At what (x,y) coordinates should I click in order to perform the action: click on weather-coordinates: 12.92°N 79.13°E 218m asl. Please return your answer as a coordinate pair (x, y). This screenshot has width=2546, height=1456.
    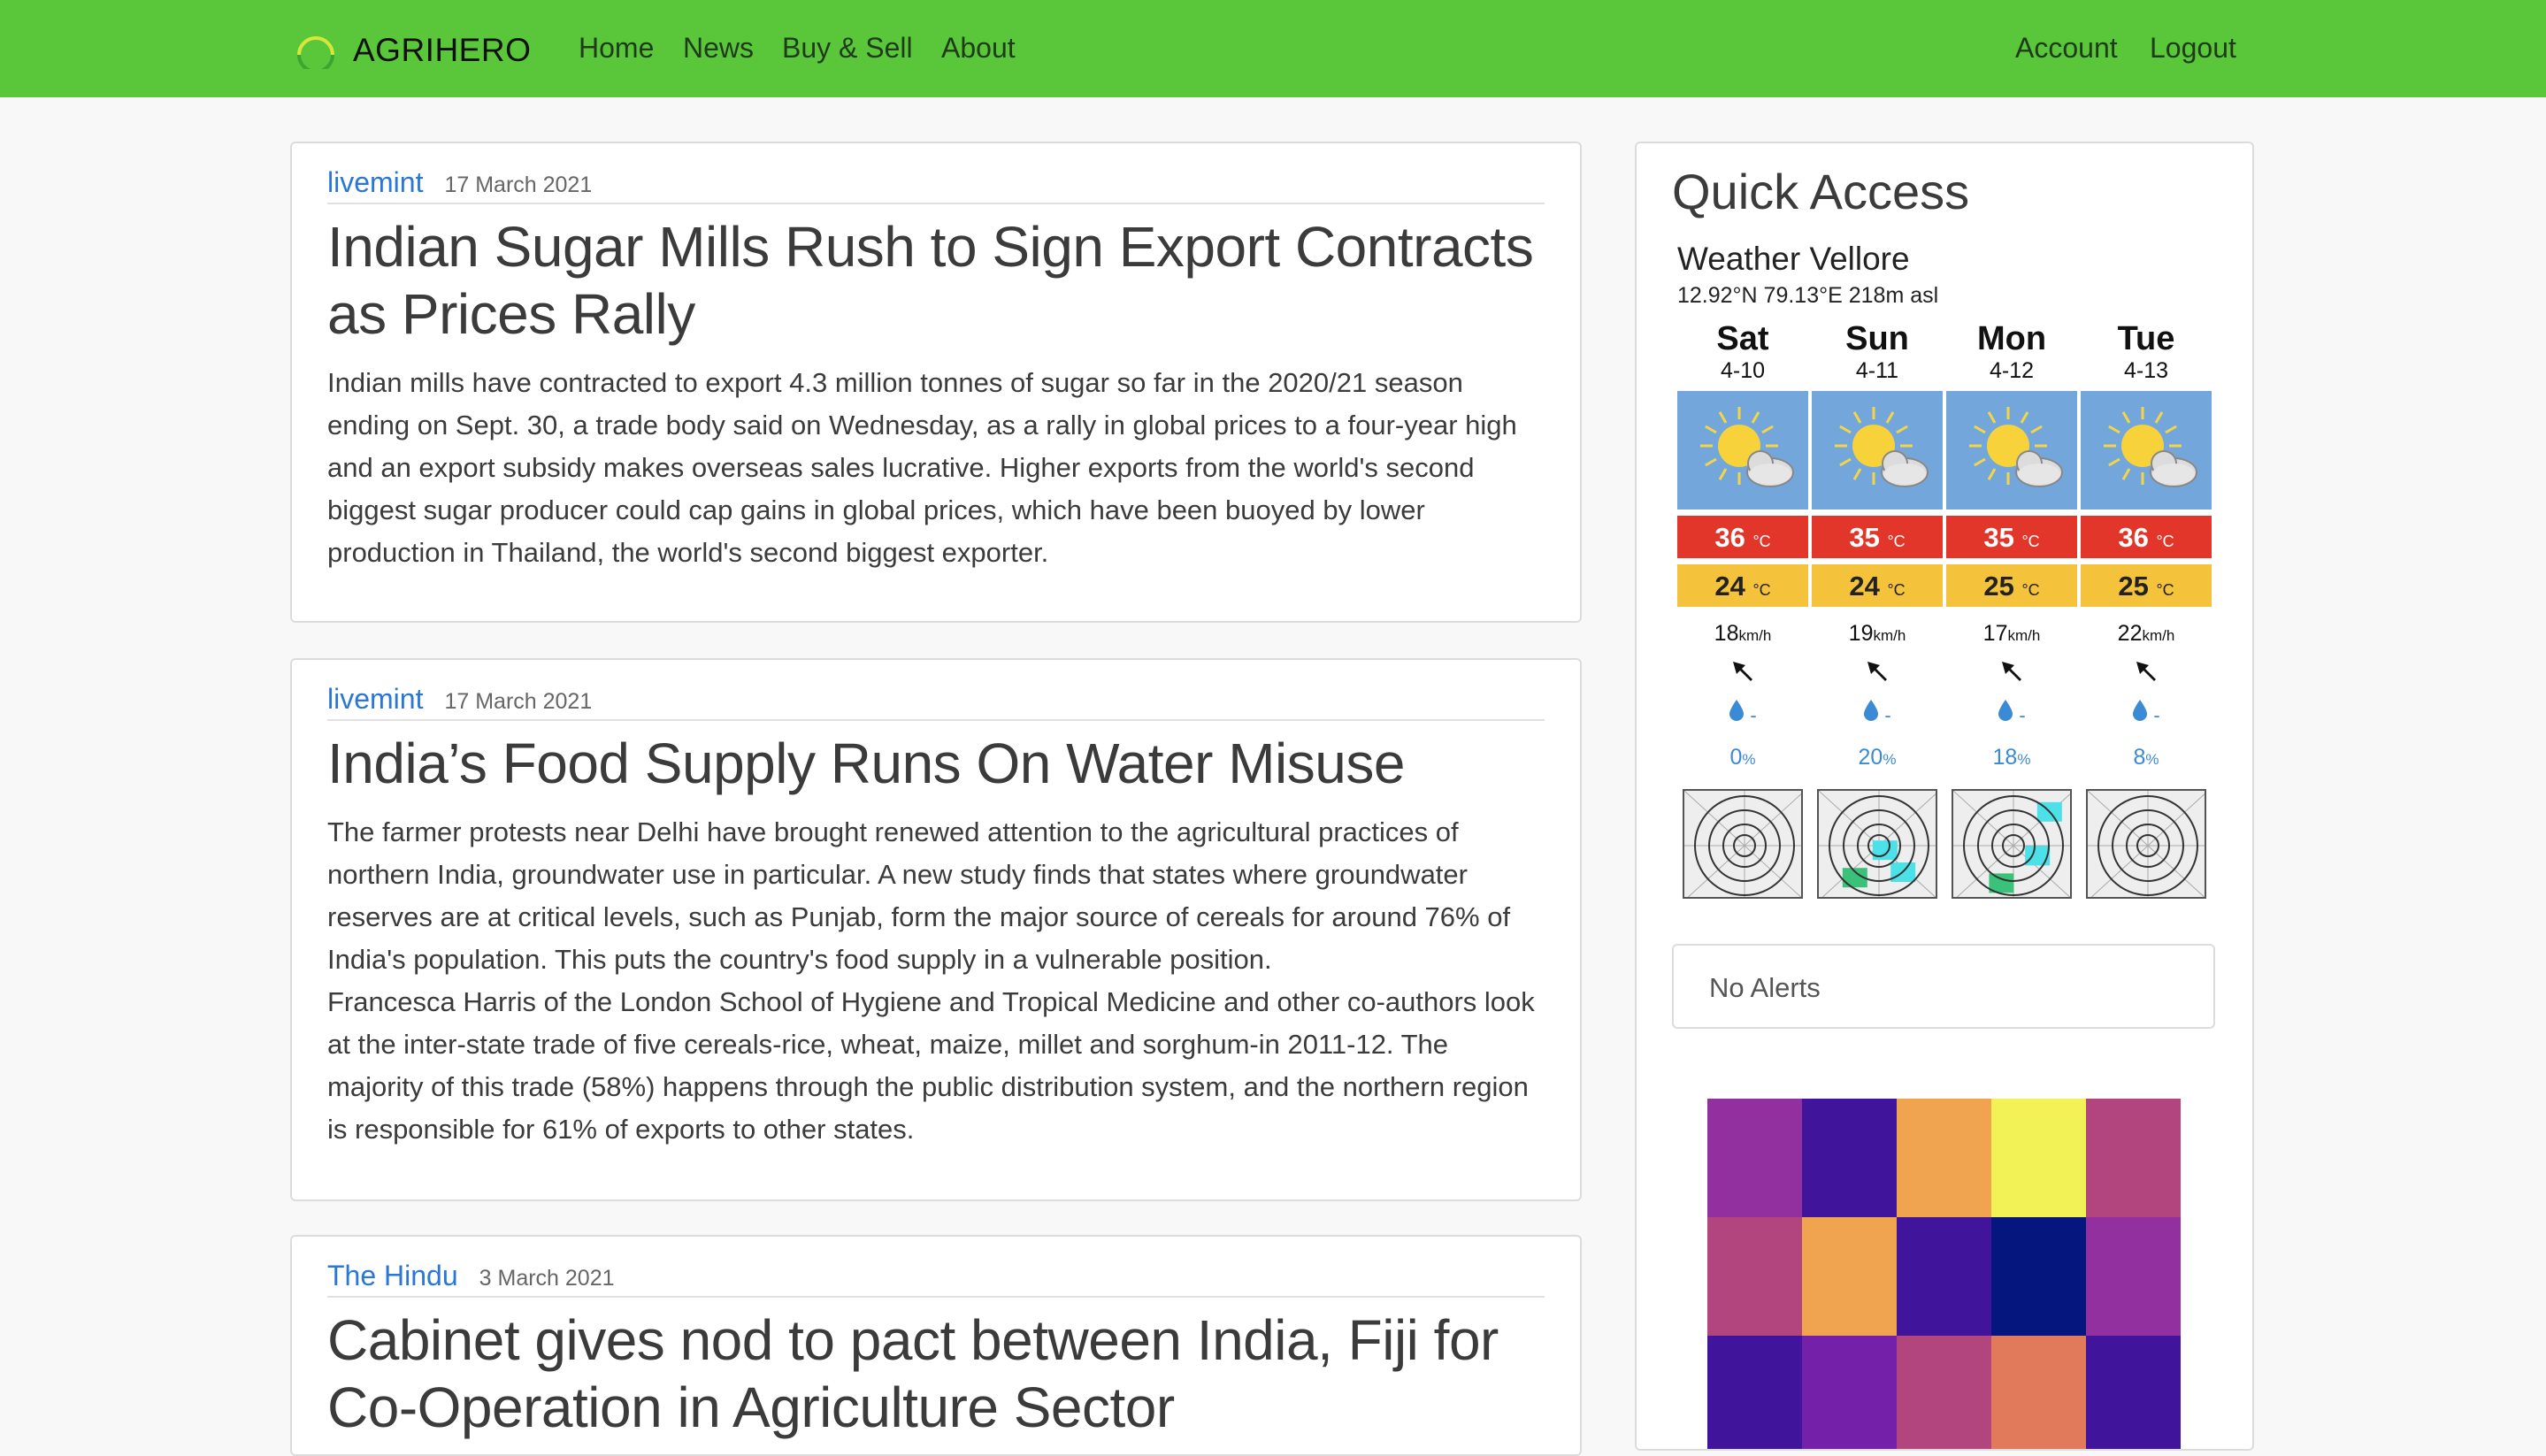
    Looking at the image, I should click on (1808, 295).